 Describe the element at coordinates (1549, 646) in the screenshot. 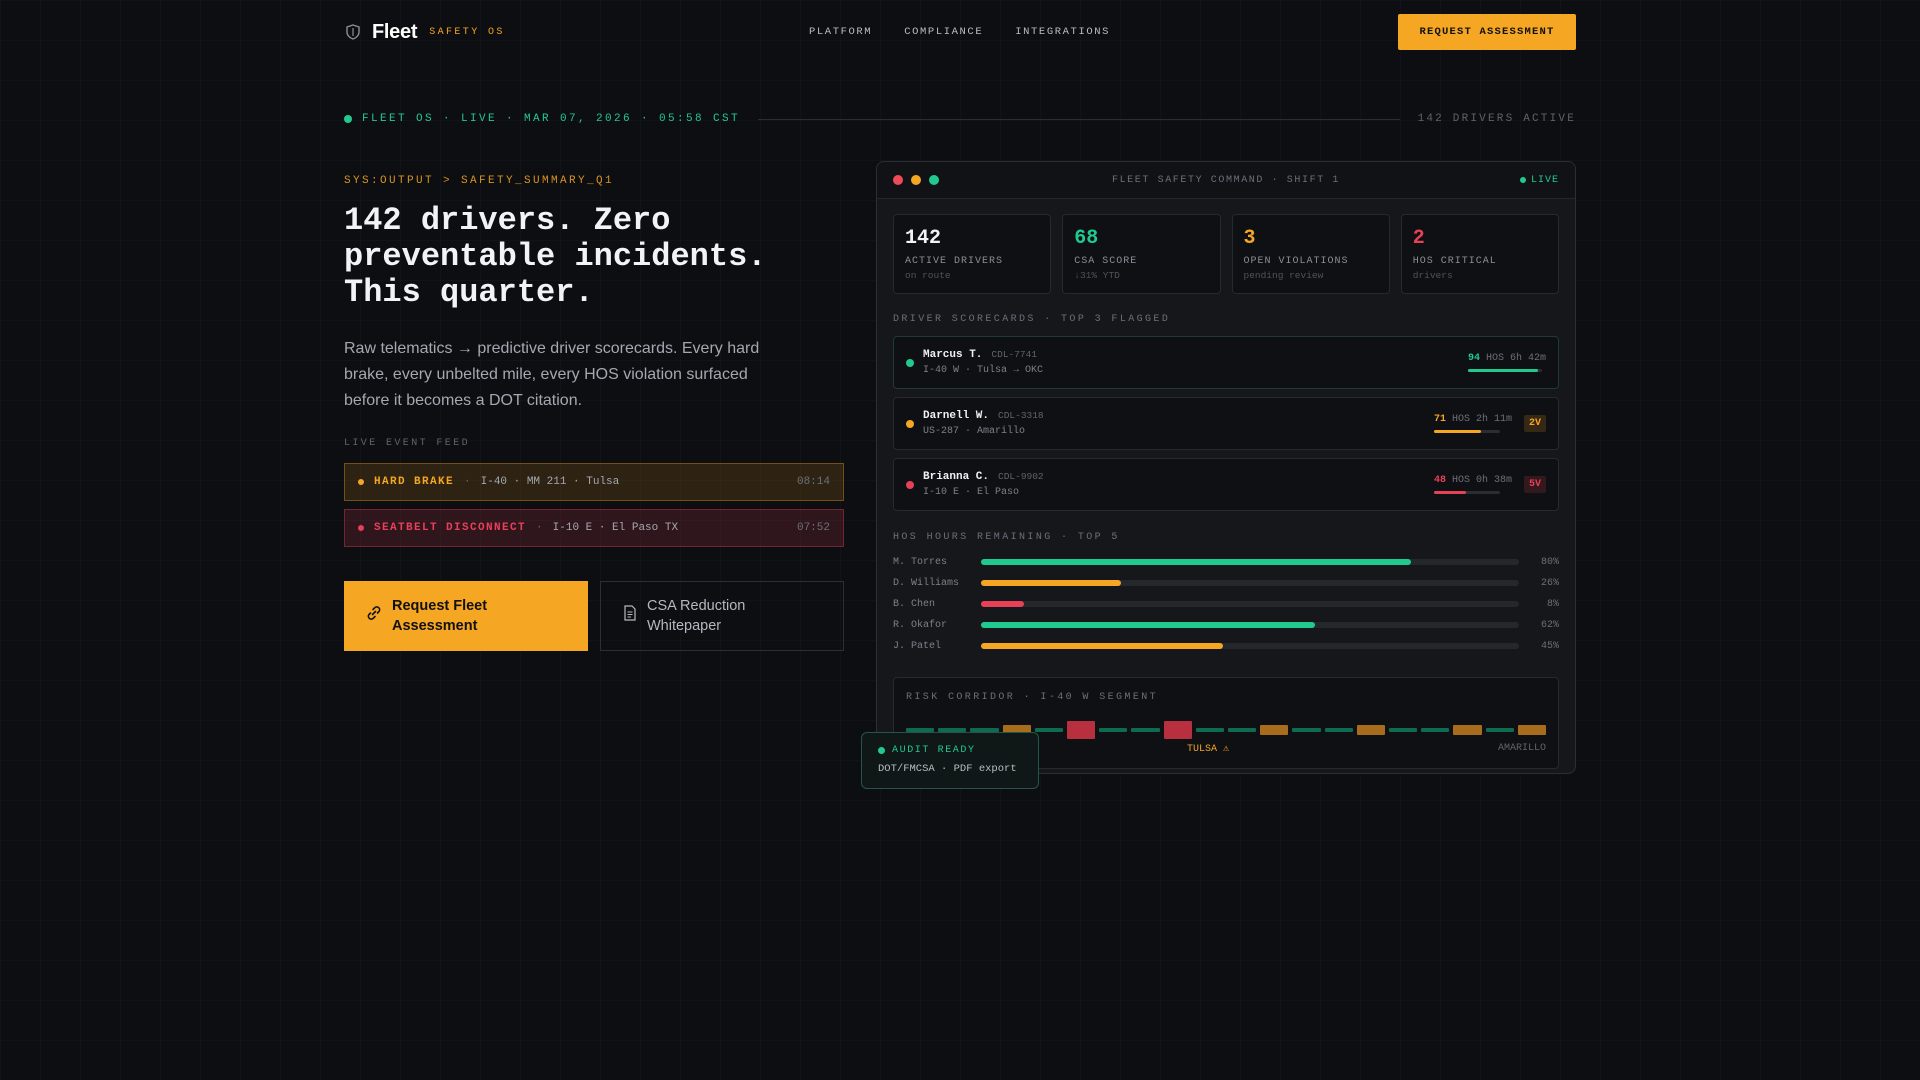

I see `hos-percent: 45%` at that location.